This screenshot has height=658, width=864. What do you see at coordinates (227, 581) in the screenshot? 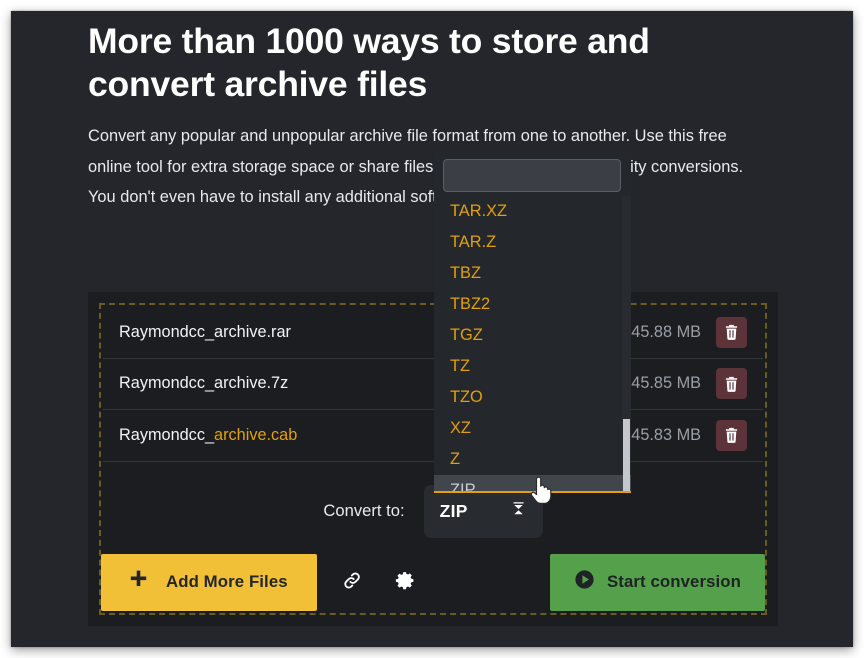
I see `add-more-files-label: Add More Files` at bounding box center [227, 581].